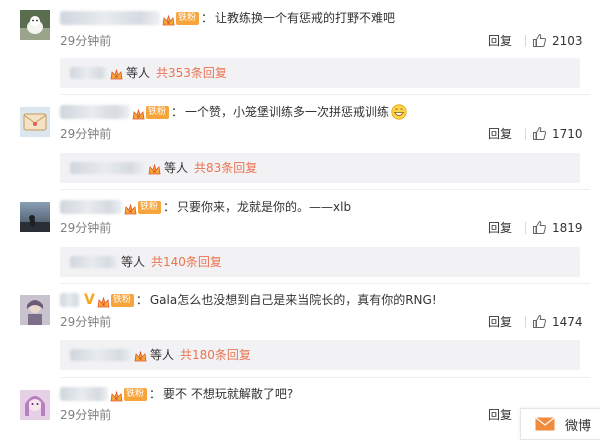 The height and width of the screenshot is (440, 600). Describe the element at coordinates (567, 228) in the screenshot. I see `like-count: 1819` at that location.